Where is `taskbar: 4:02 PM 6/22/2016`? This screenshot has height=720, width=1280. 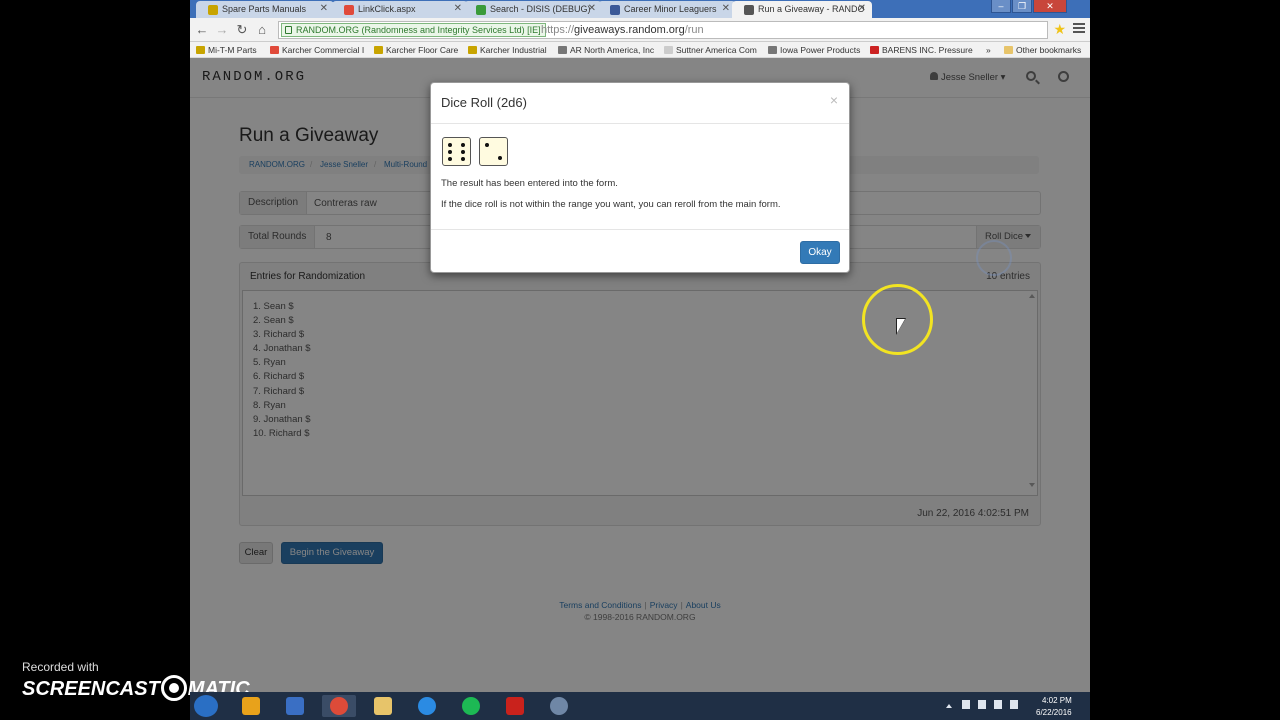 taskbar: 4:02 PM 6/22/2016 is located at coordinates (640, 706).